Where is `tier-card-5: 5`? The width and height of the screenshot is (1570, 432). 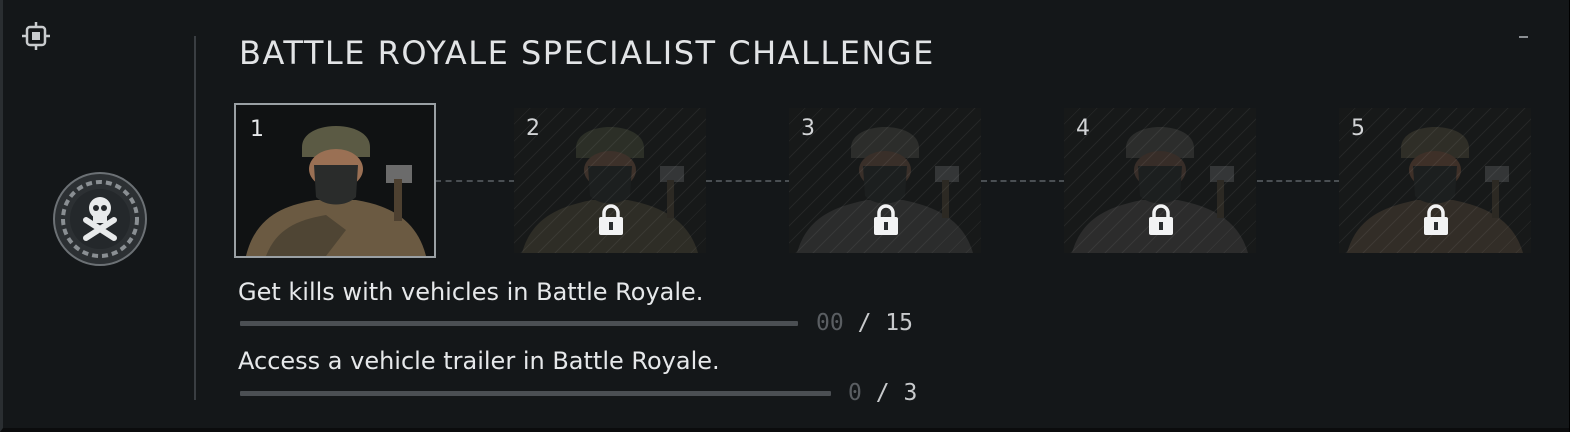
tier-card-5: 5 is located at coordinates (1435, 180).